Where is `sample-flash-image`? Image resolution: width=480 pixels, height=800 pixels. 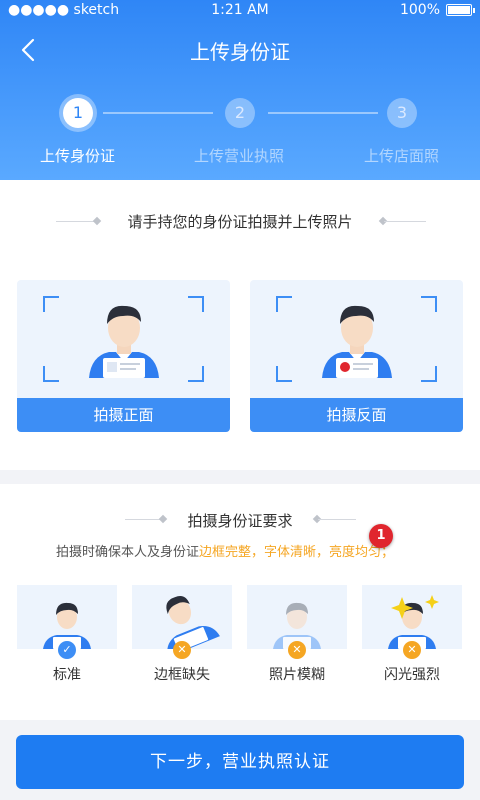
sample-flash-image is located at coordinates (412, 617).